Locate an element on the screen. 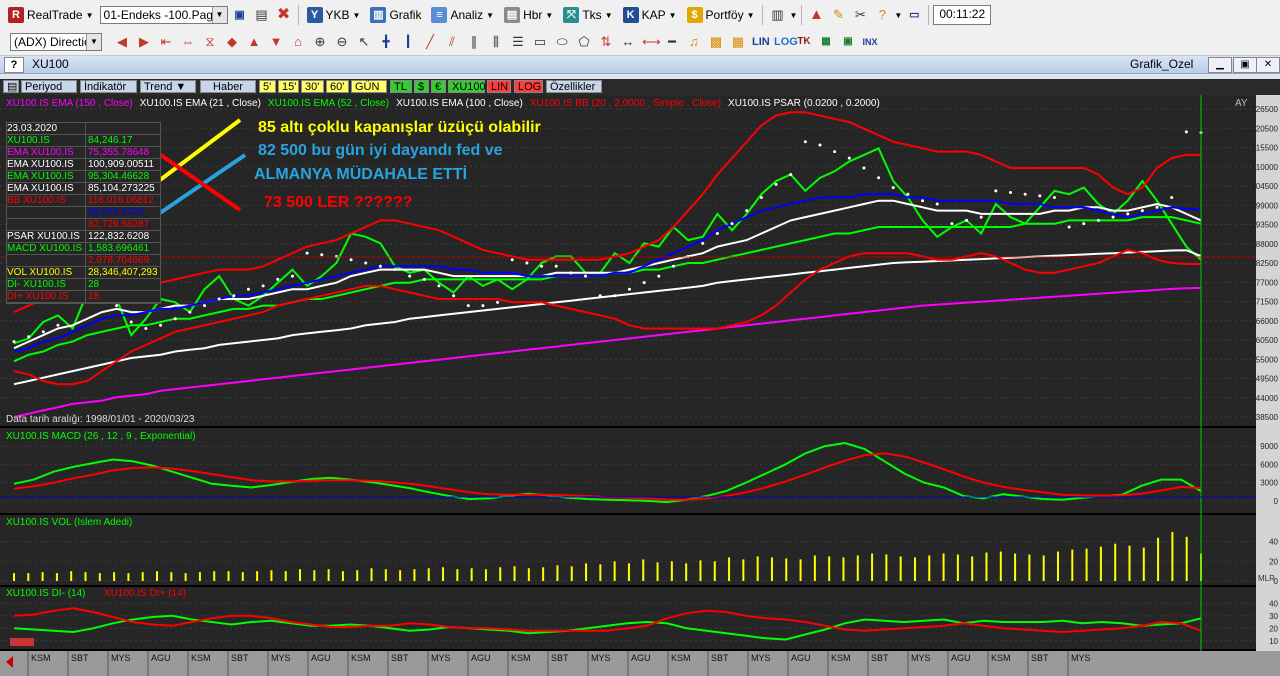  diamond-icon: ◆ is located at coordinates (232, 42).